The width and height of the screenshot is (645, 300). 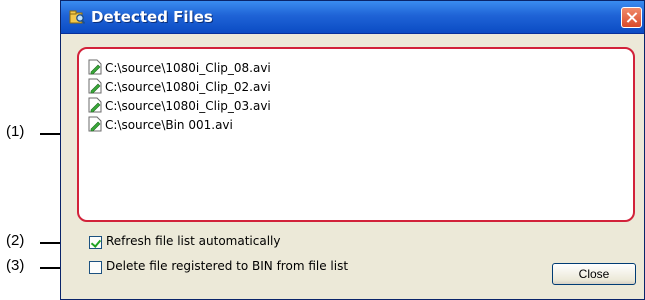 I want to click on refresh-checkbox, so click(x=95, y=242).